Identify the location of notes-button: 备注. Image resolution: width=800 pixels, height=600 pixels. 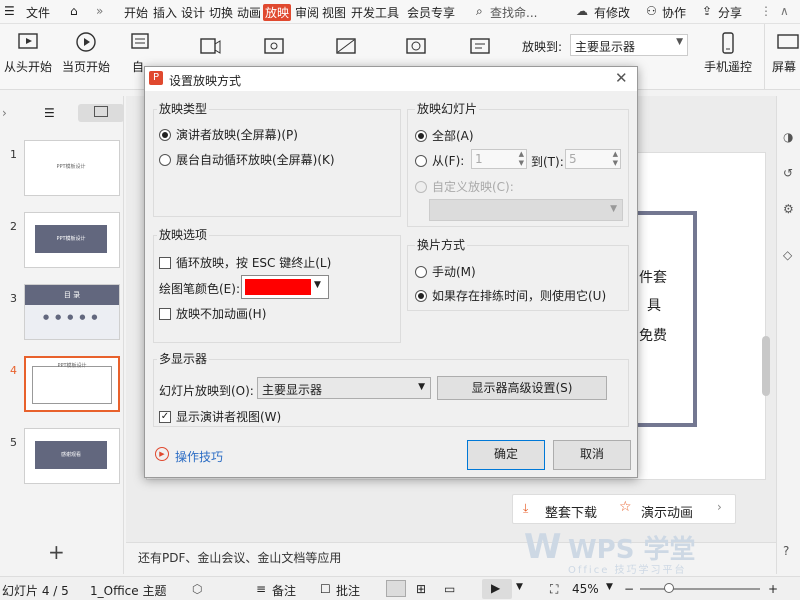
(284, 590).